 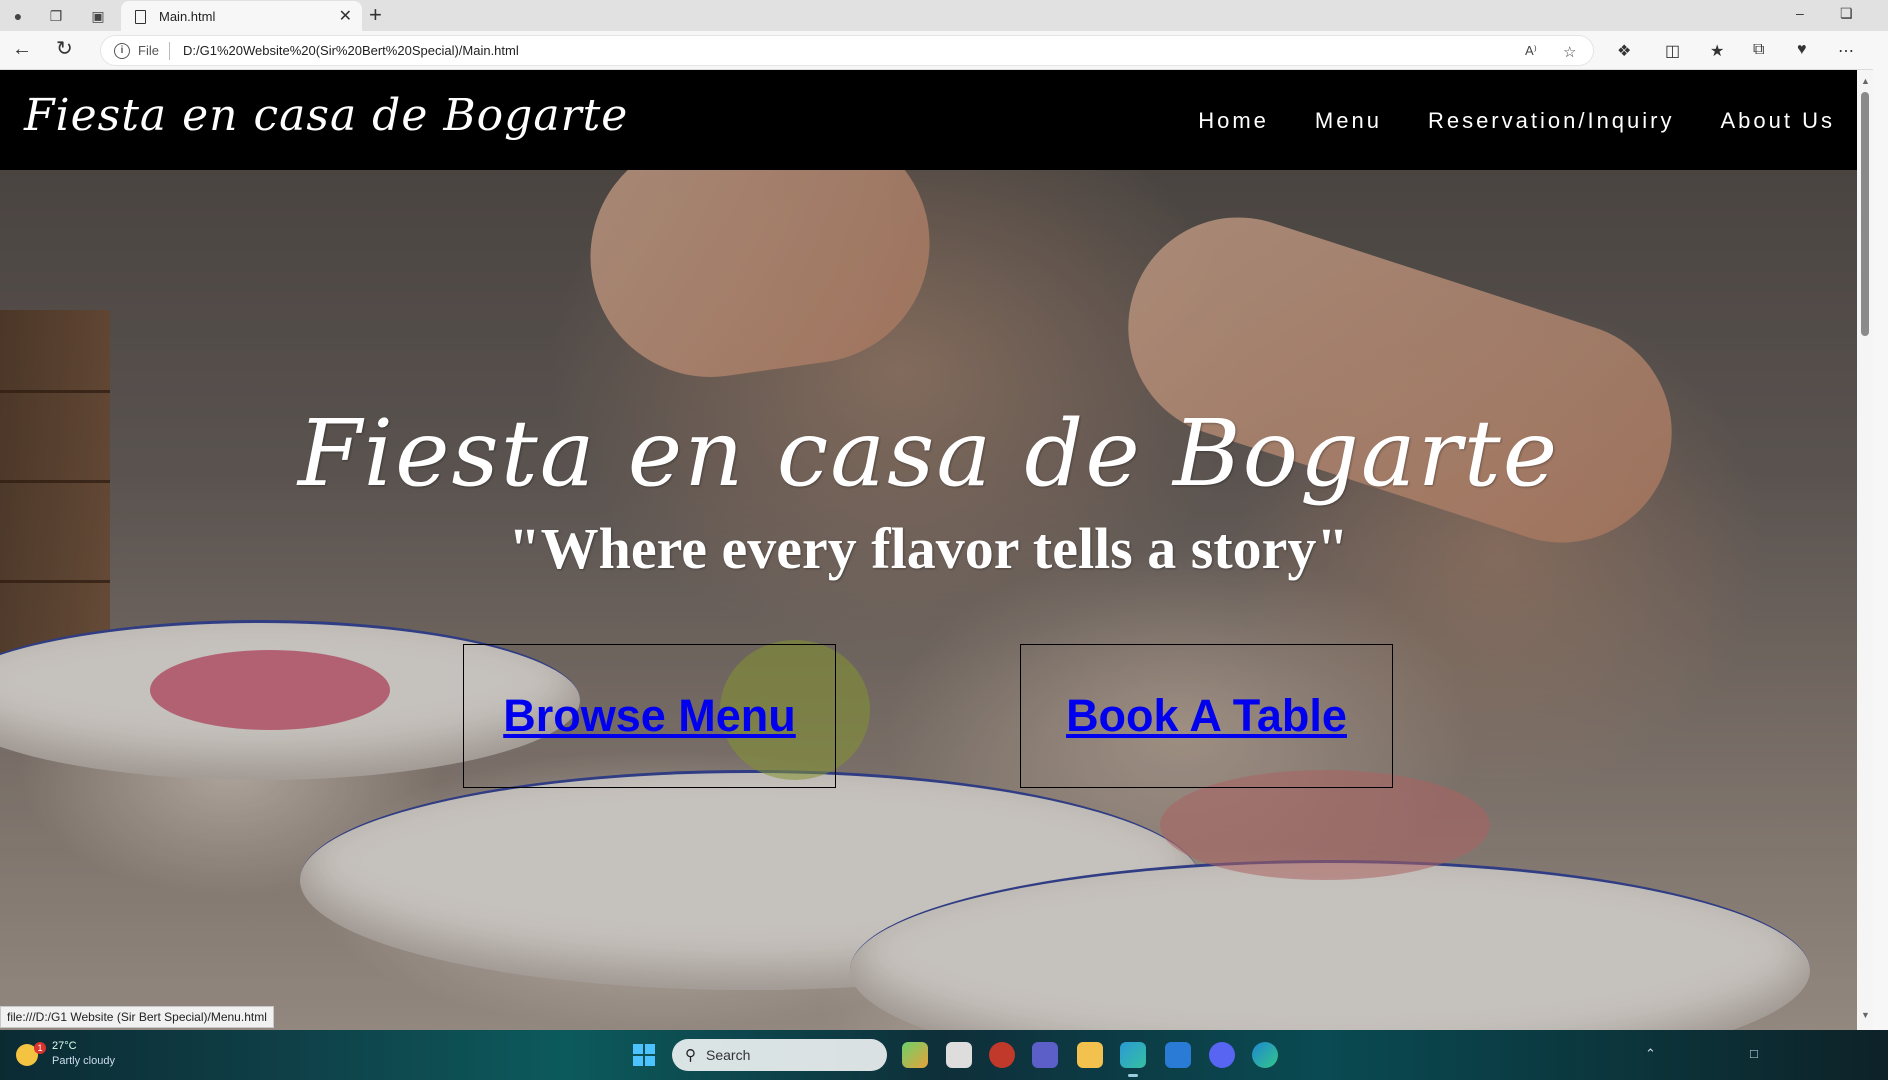 I want to click on close-tab-icon: ✕, so click(x=345, y=16).